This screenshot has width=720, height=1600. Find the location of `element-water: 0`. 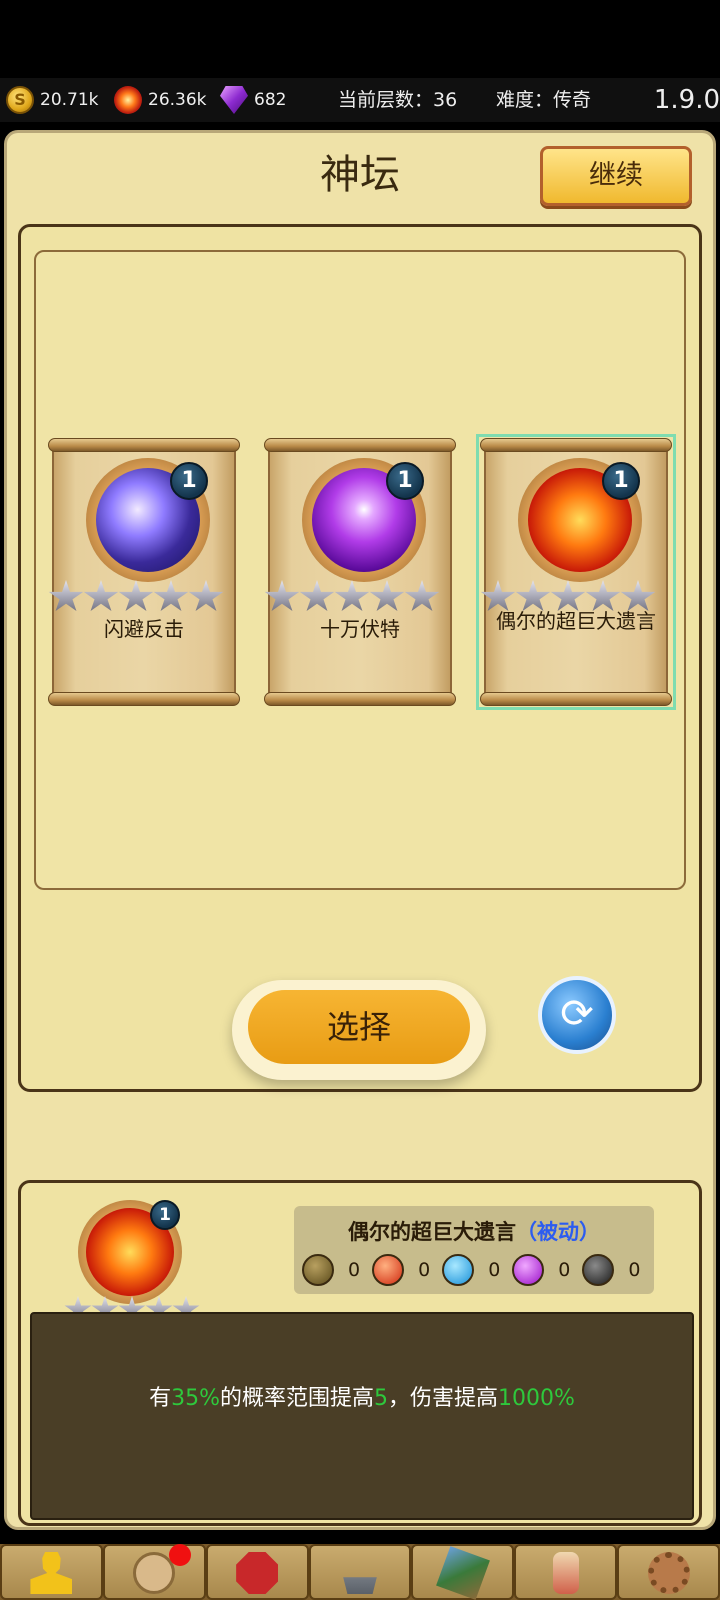

element-water: 0 is located at coordinates (471, 1270).